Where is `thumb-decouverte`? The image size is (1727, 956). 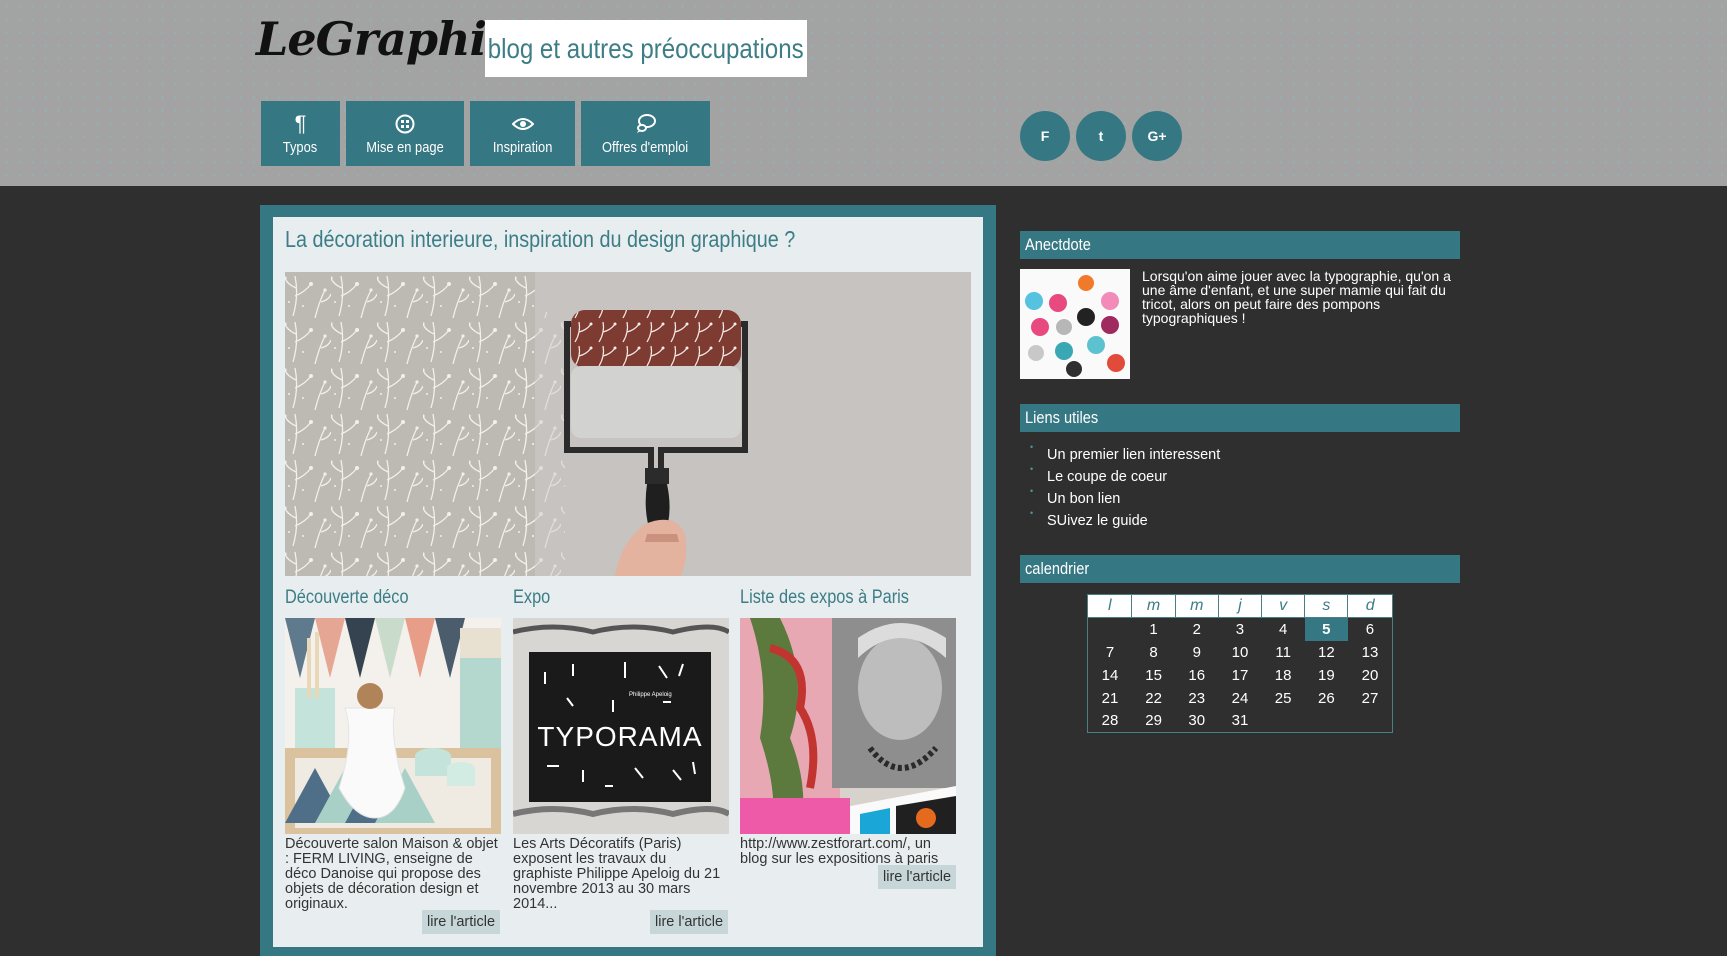
thumb-decouverte is located at coordinates (393, 726).